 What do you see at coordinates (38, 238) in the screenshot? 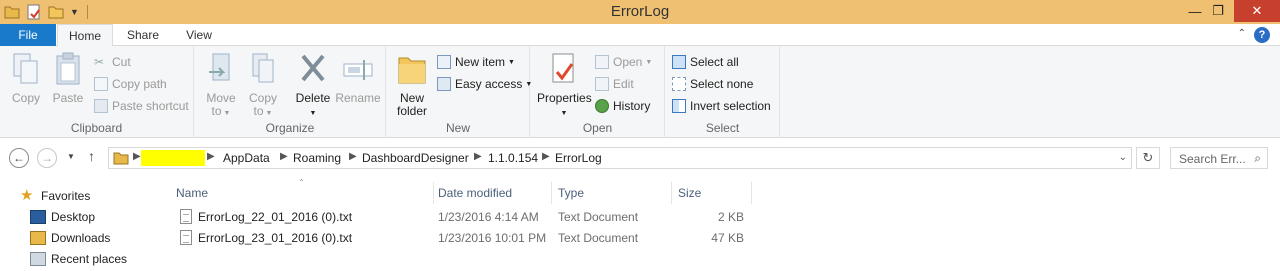
I see `downloads-folder-icon` at bounding box center [38, 238].